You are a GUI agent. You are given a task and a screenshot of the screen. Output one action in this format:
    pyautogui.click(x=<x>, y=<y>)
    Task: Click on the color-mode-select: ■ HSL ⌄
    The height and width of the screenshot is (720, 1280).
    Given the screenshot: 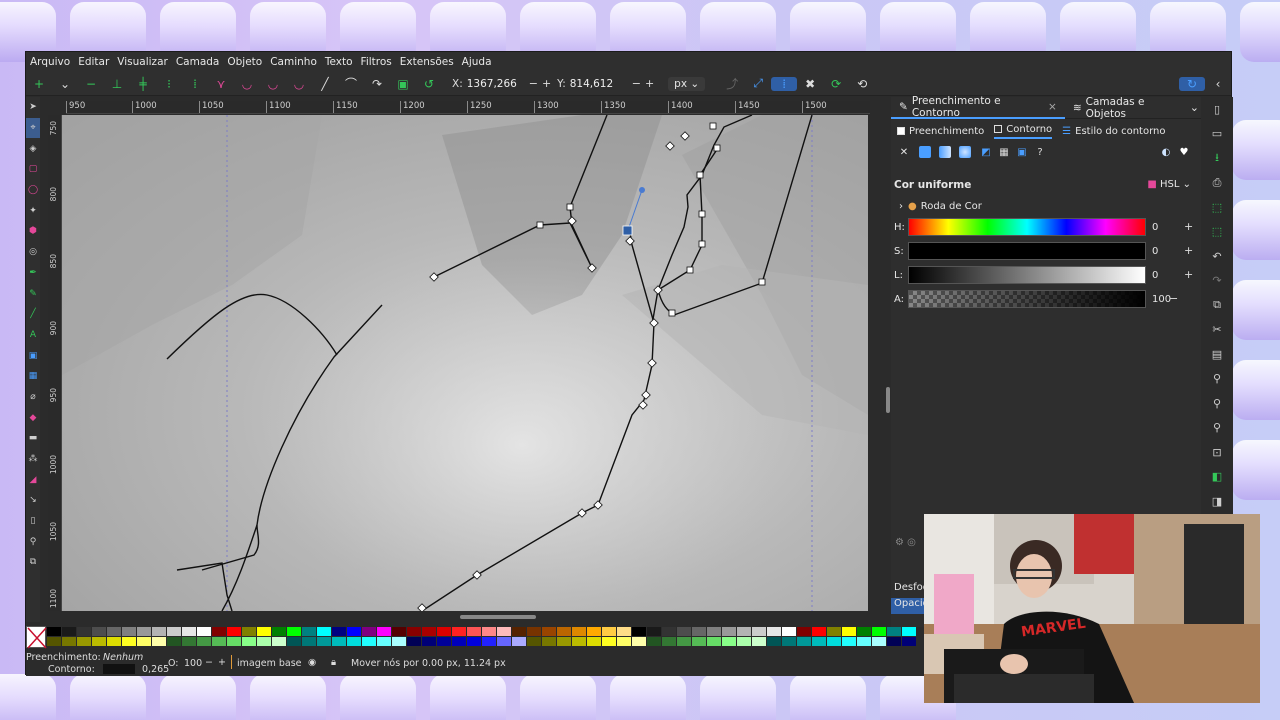 What is the action you would take?
    pyautogui.click(x=1169, y=185)
    